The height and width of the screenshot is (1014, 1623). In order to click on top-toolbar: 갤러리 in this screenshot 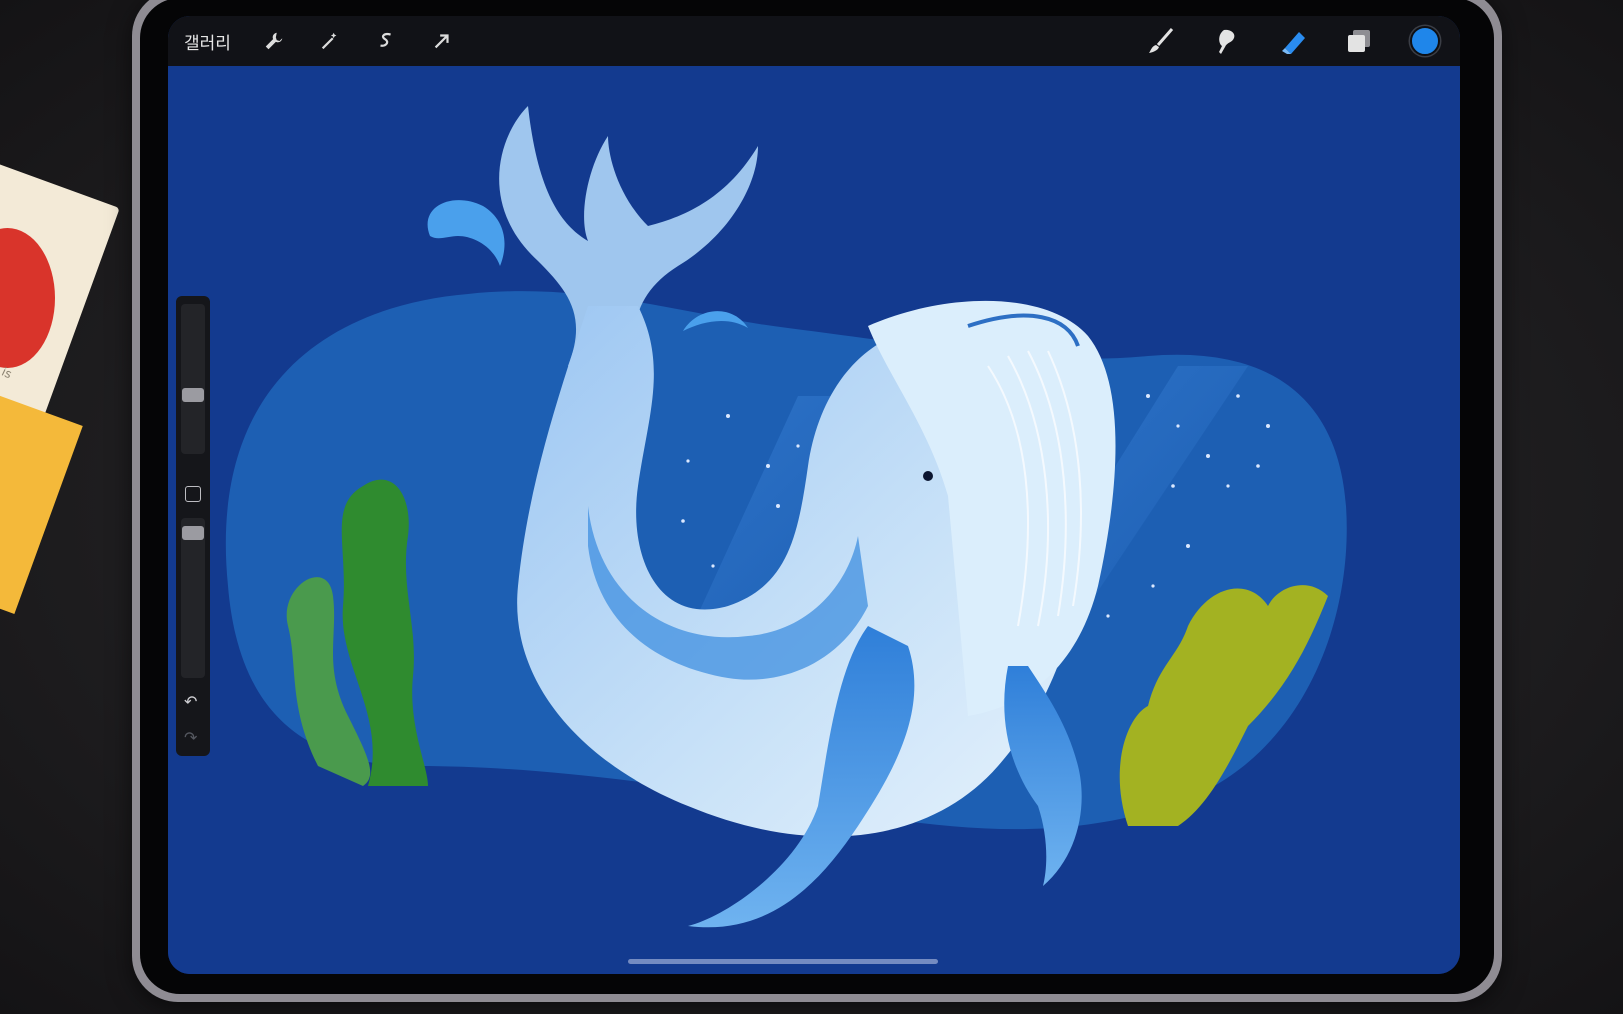, I will do `click(814, 41)`.